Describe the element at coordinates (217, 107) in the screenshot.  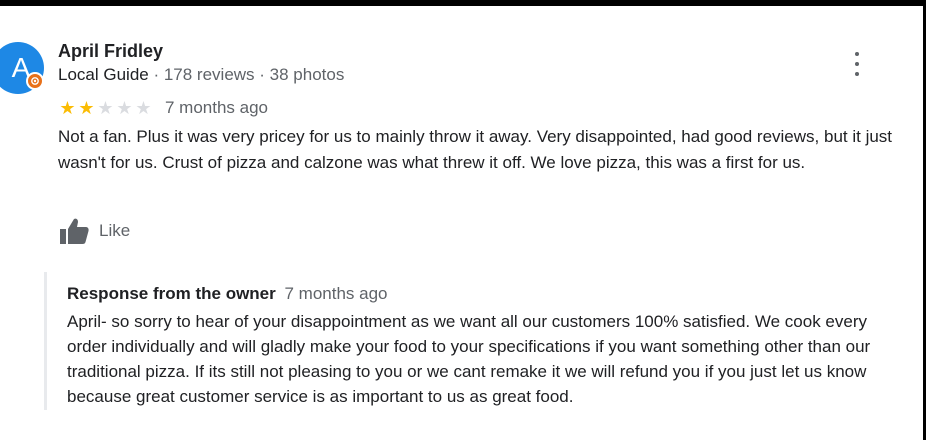
I see `review-time: 7 months ago` at that location.